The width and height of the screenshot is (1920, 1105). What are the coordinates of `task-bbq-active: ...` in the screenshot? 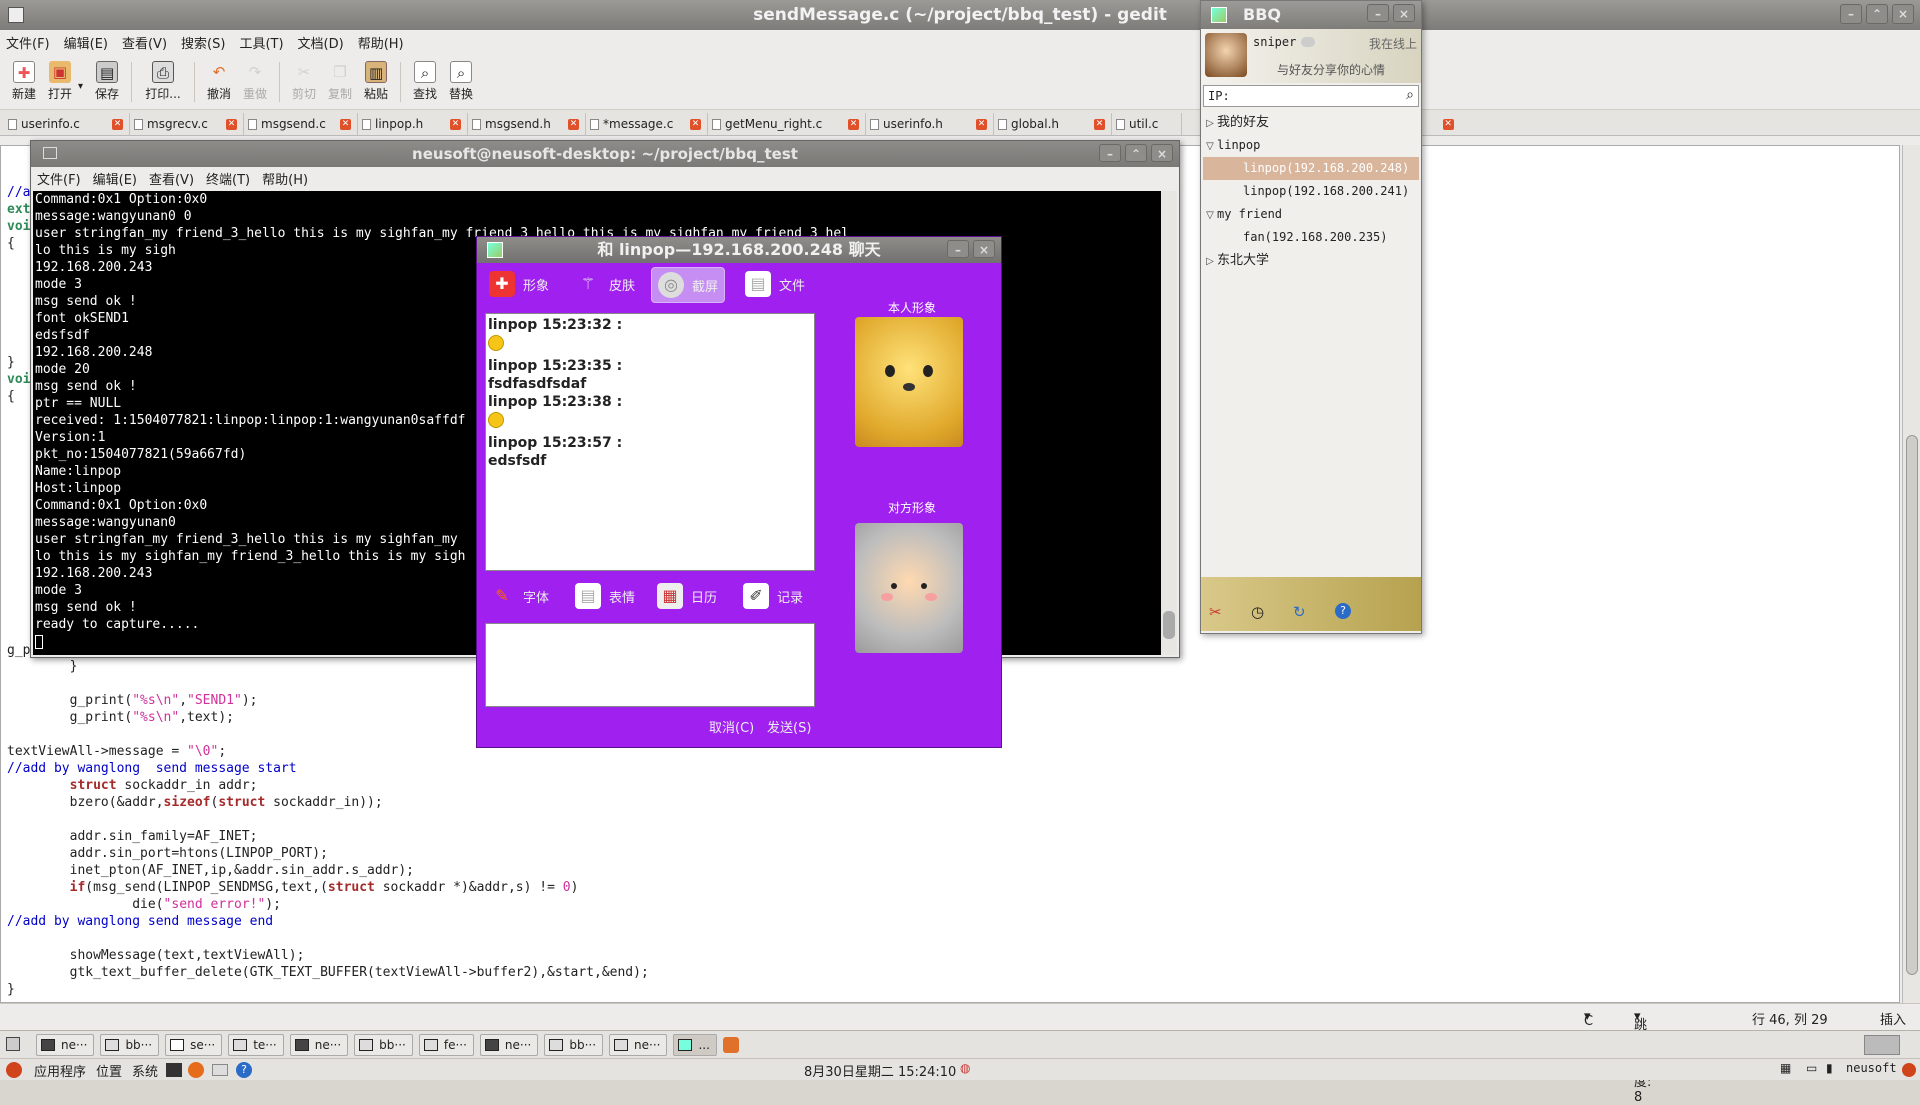 It's located at (695, 1044).